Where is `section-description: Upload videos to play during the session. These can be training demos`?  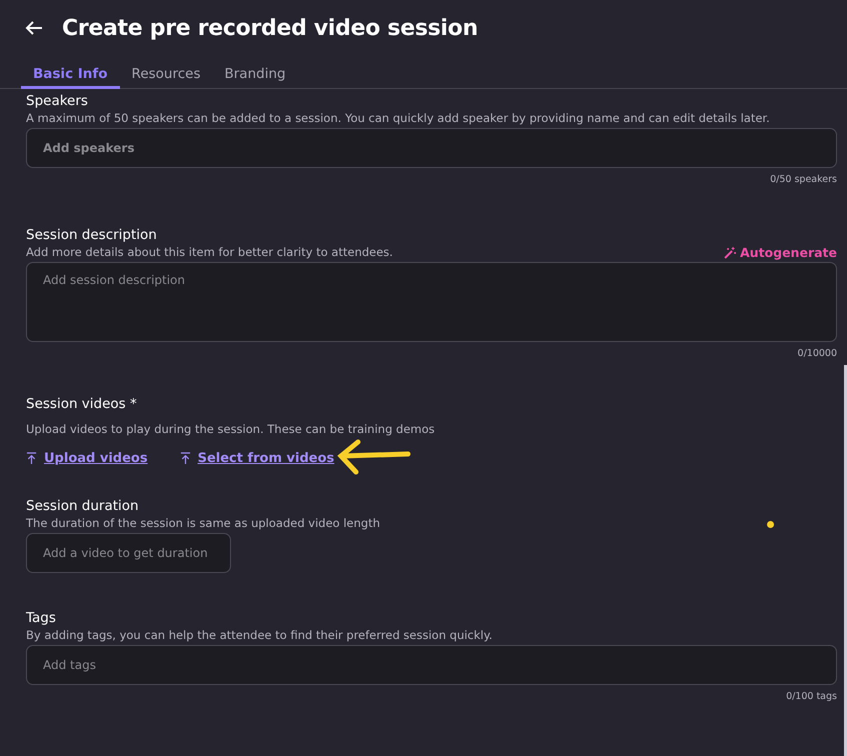 section-description: Upload videos to play during the session. These can be training demos is located at coordinates (230, 429).